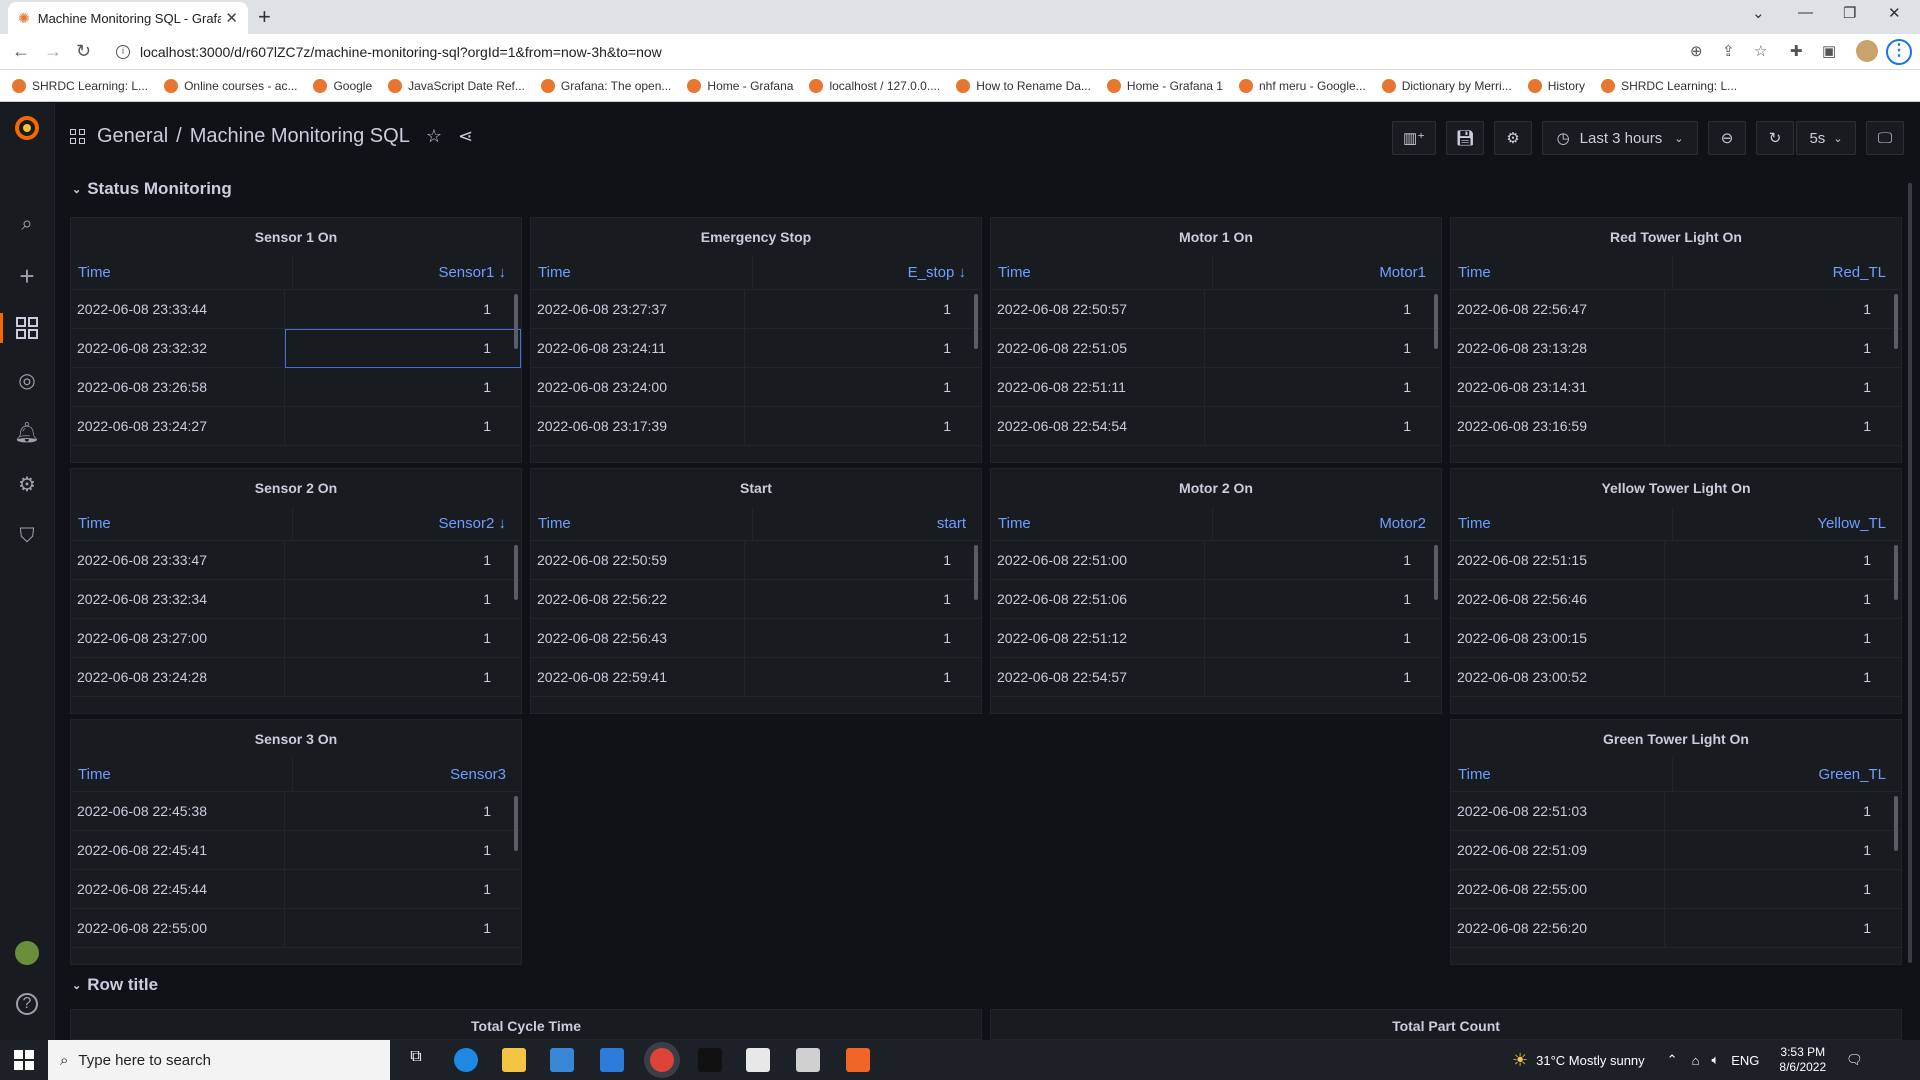 This screenshot has width=1920, height=1080. I want to click on table-row: 2022-06-08 23:16:59 1, so click(1676, 426).